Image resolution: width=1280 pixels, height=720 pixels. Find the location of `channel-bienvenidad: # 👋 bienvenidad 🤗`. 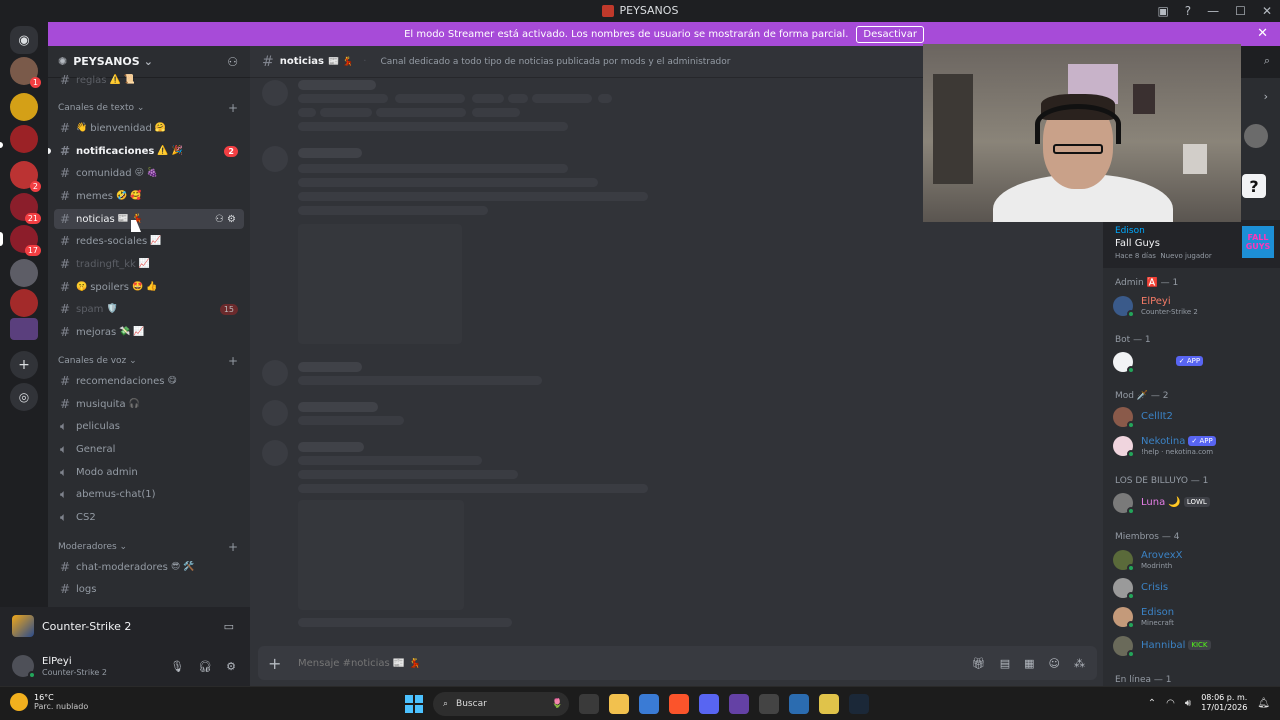

channel-bienvenidad: # 👋 bienvenidad 🤗 is located at coordinates (149, 128).